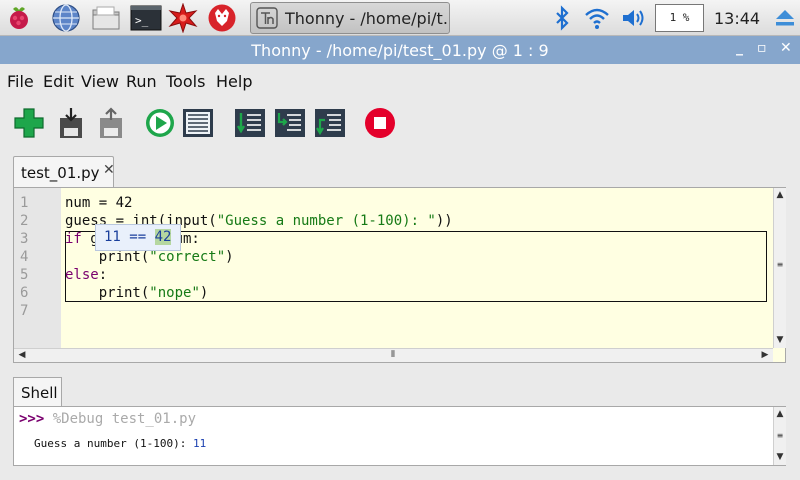 This screenshot has height=480, width=800. Describe the element at coordinates (113, 443) in the screenshot. I see `shell-output-text: Guess a number (1-100):` at that location.